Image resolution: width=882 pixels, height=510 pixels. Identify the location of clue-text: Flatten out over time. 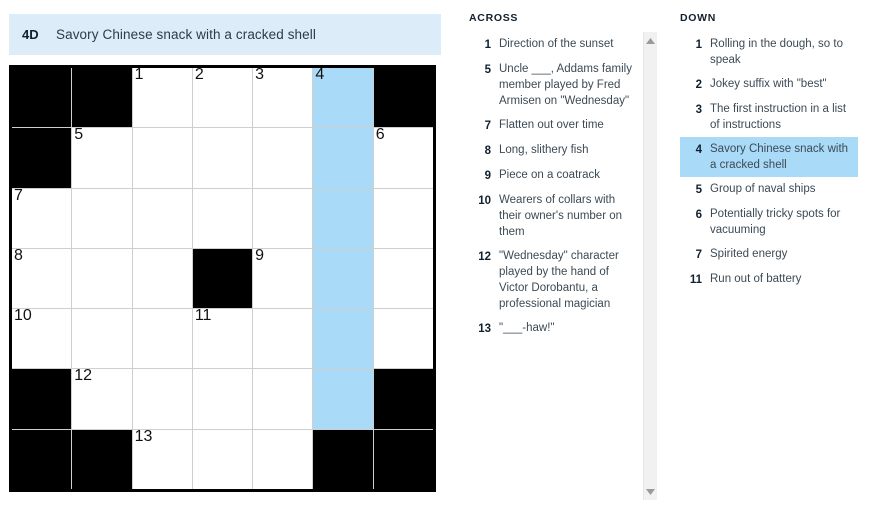
(551, 125).